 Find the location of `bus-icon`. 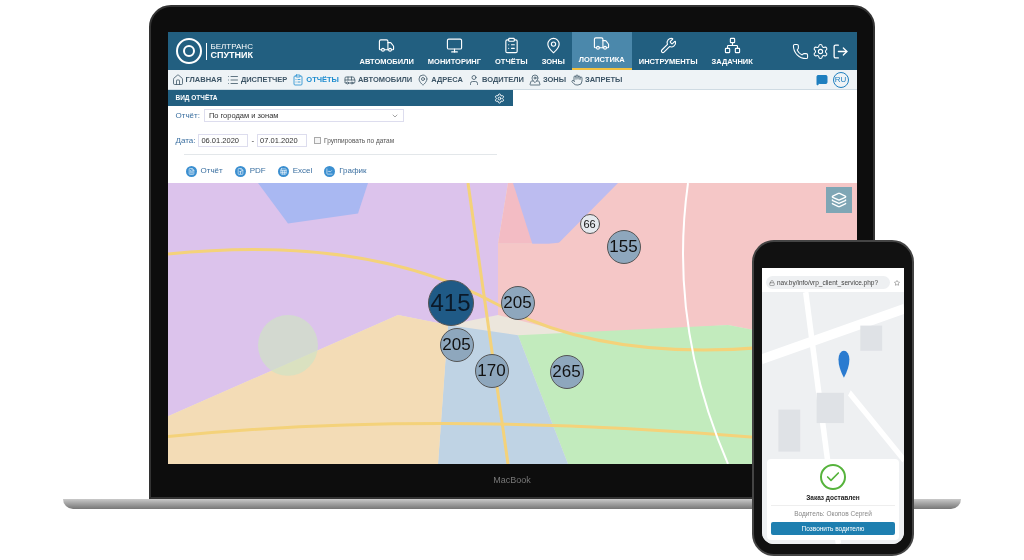

bus-icon is located at coordinates (349, 79).